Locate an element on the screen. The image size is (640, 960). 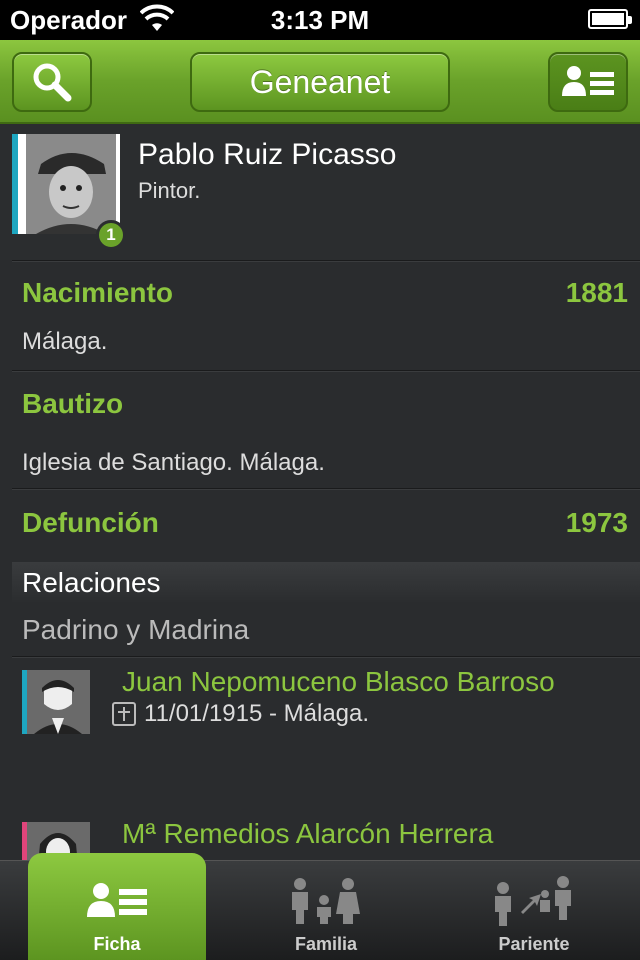
search-button is located at coordinates (52, 82).